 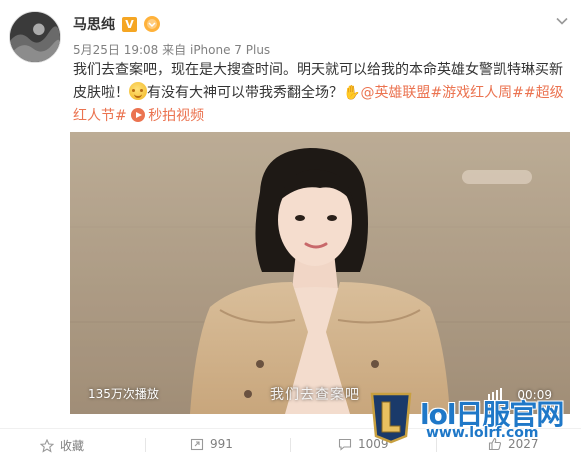 I want to click on favorite-label: 收藏, so click(x=72, y=446).